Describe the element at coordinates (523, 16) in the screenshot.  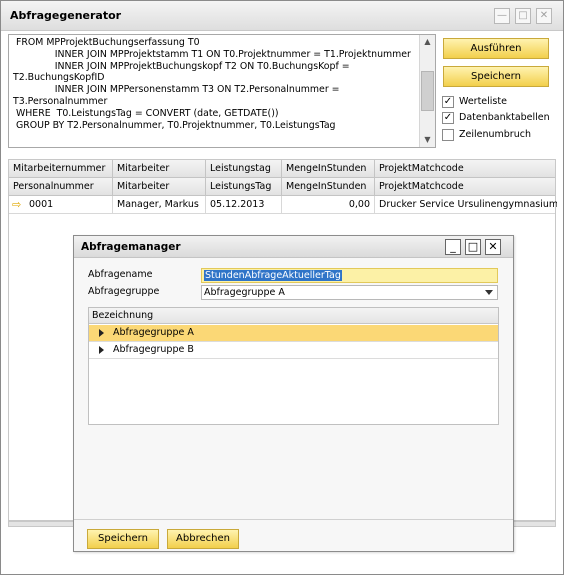
I see `maximize-icon: □` at that location.